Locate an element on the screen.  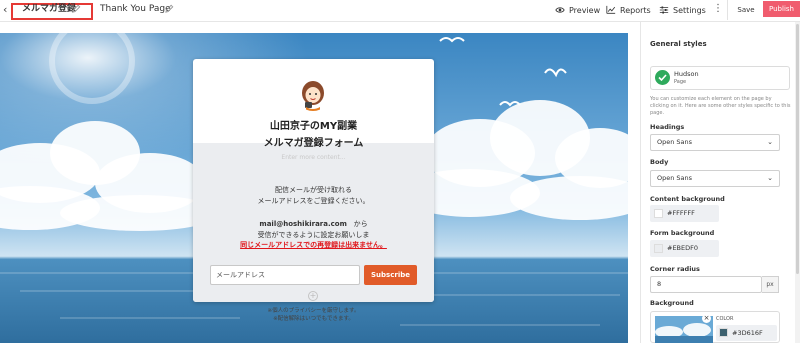
form-body-line1: 配信メールが受け取れる is located at coordinates (313, 190).